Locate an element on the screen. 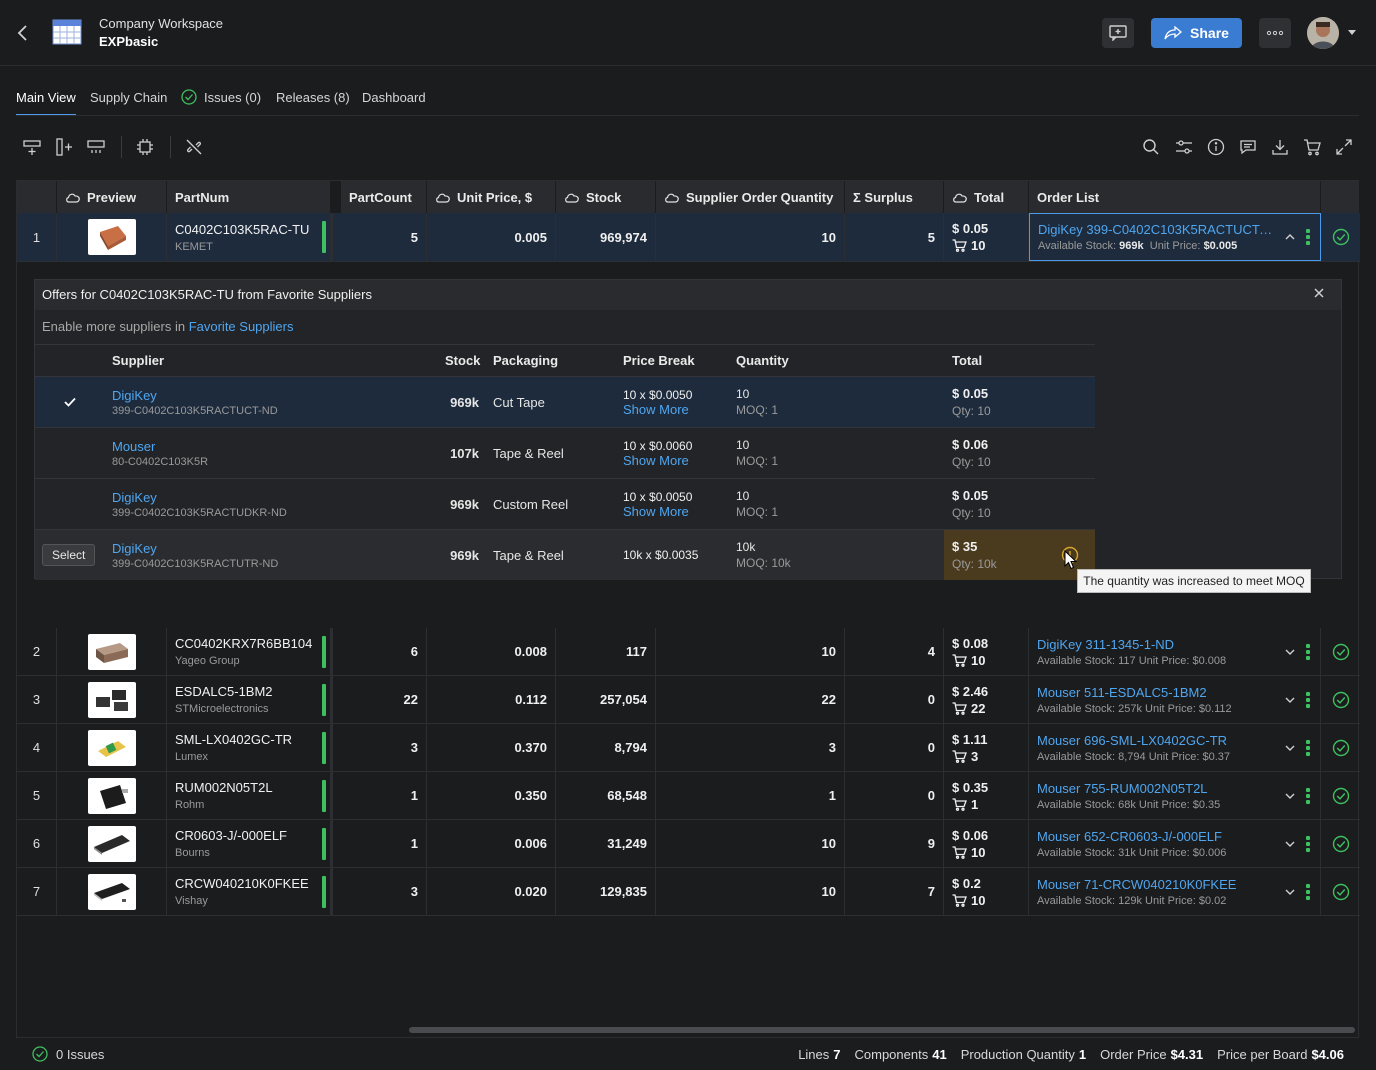 Image resolution: width=1376 pixels, height=1070 pixels. unit-price-cell: 0.370 is located at coordinates (491, 747).